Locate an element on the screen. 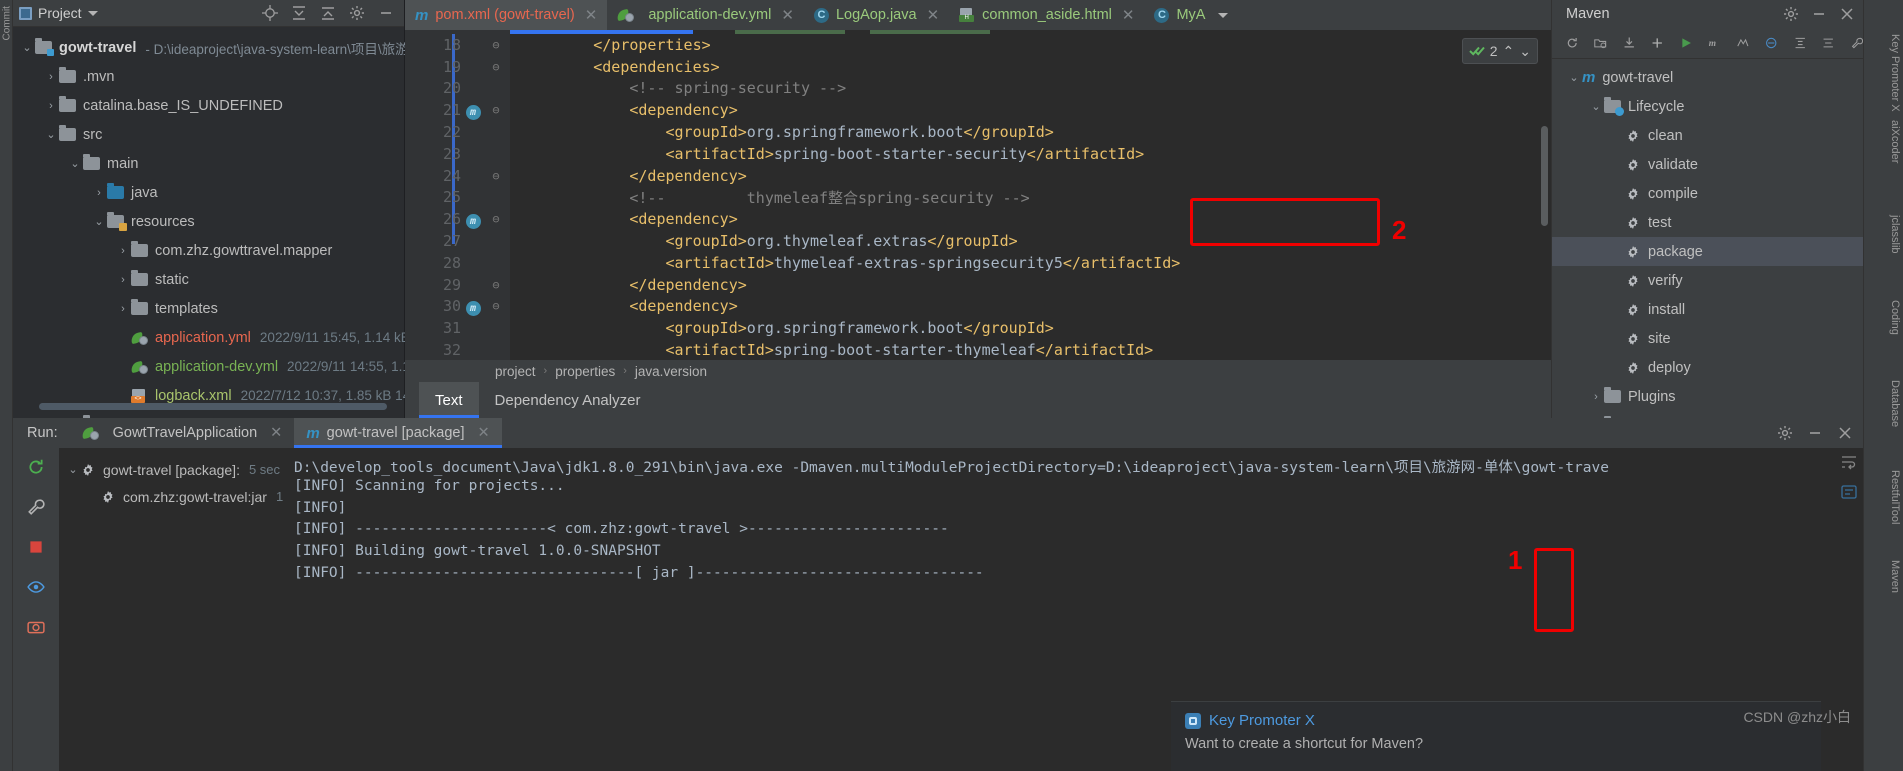 Image resolution: width=1903 pixels, height=771 pixels. editor-tab: m pom.xml (gowt-travel) ✕ is located at coordinates (506, 15).